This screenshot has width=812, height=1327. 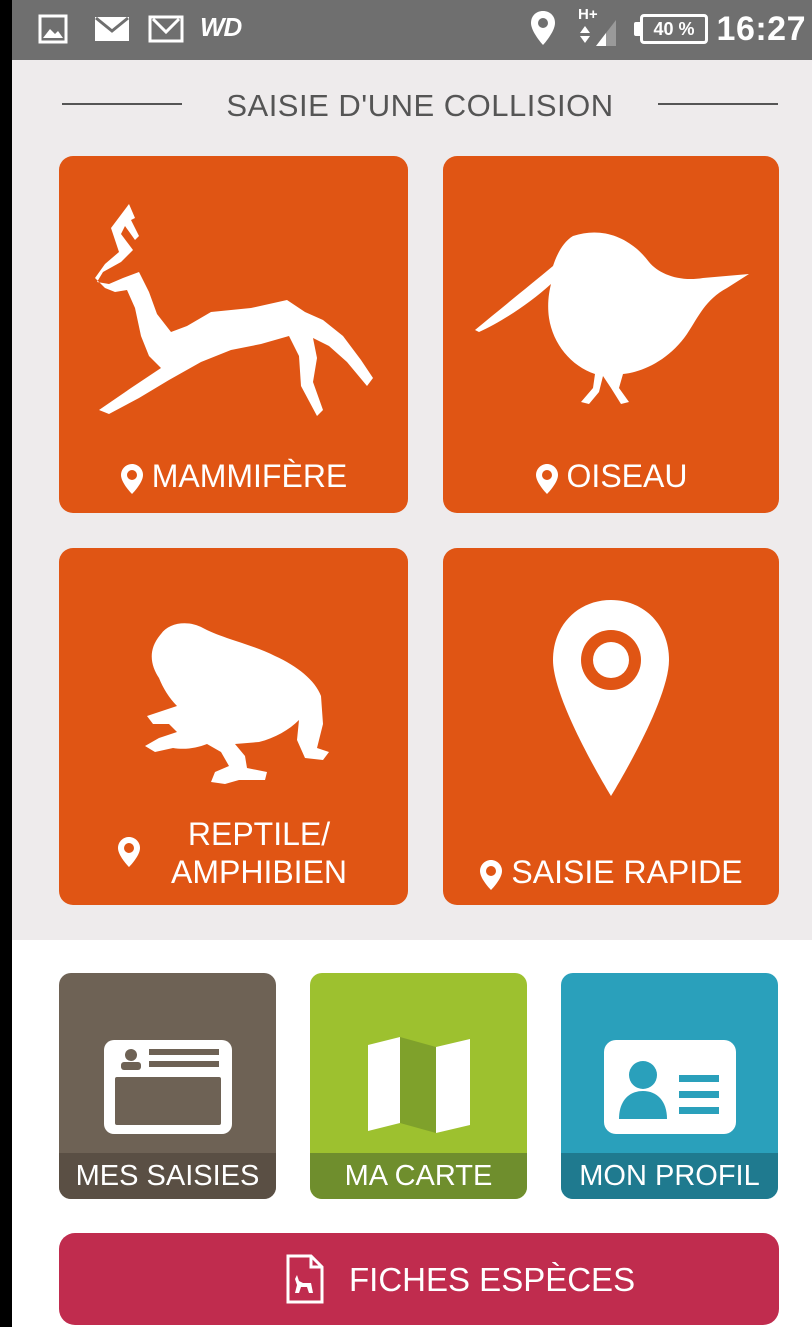 I want to click on bird-icon, so click(x=612, y=318).